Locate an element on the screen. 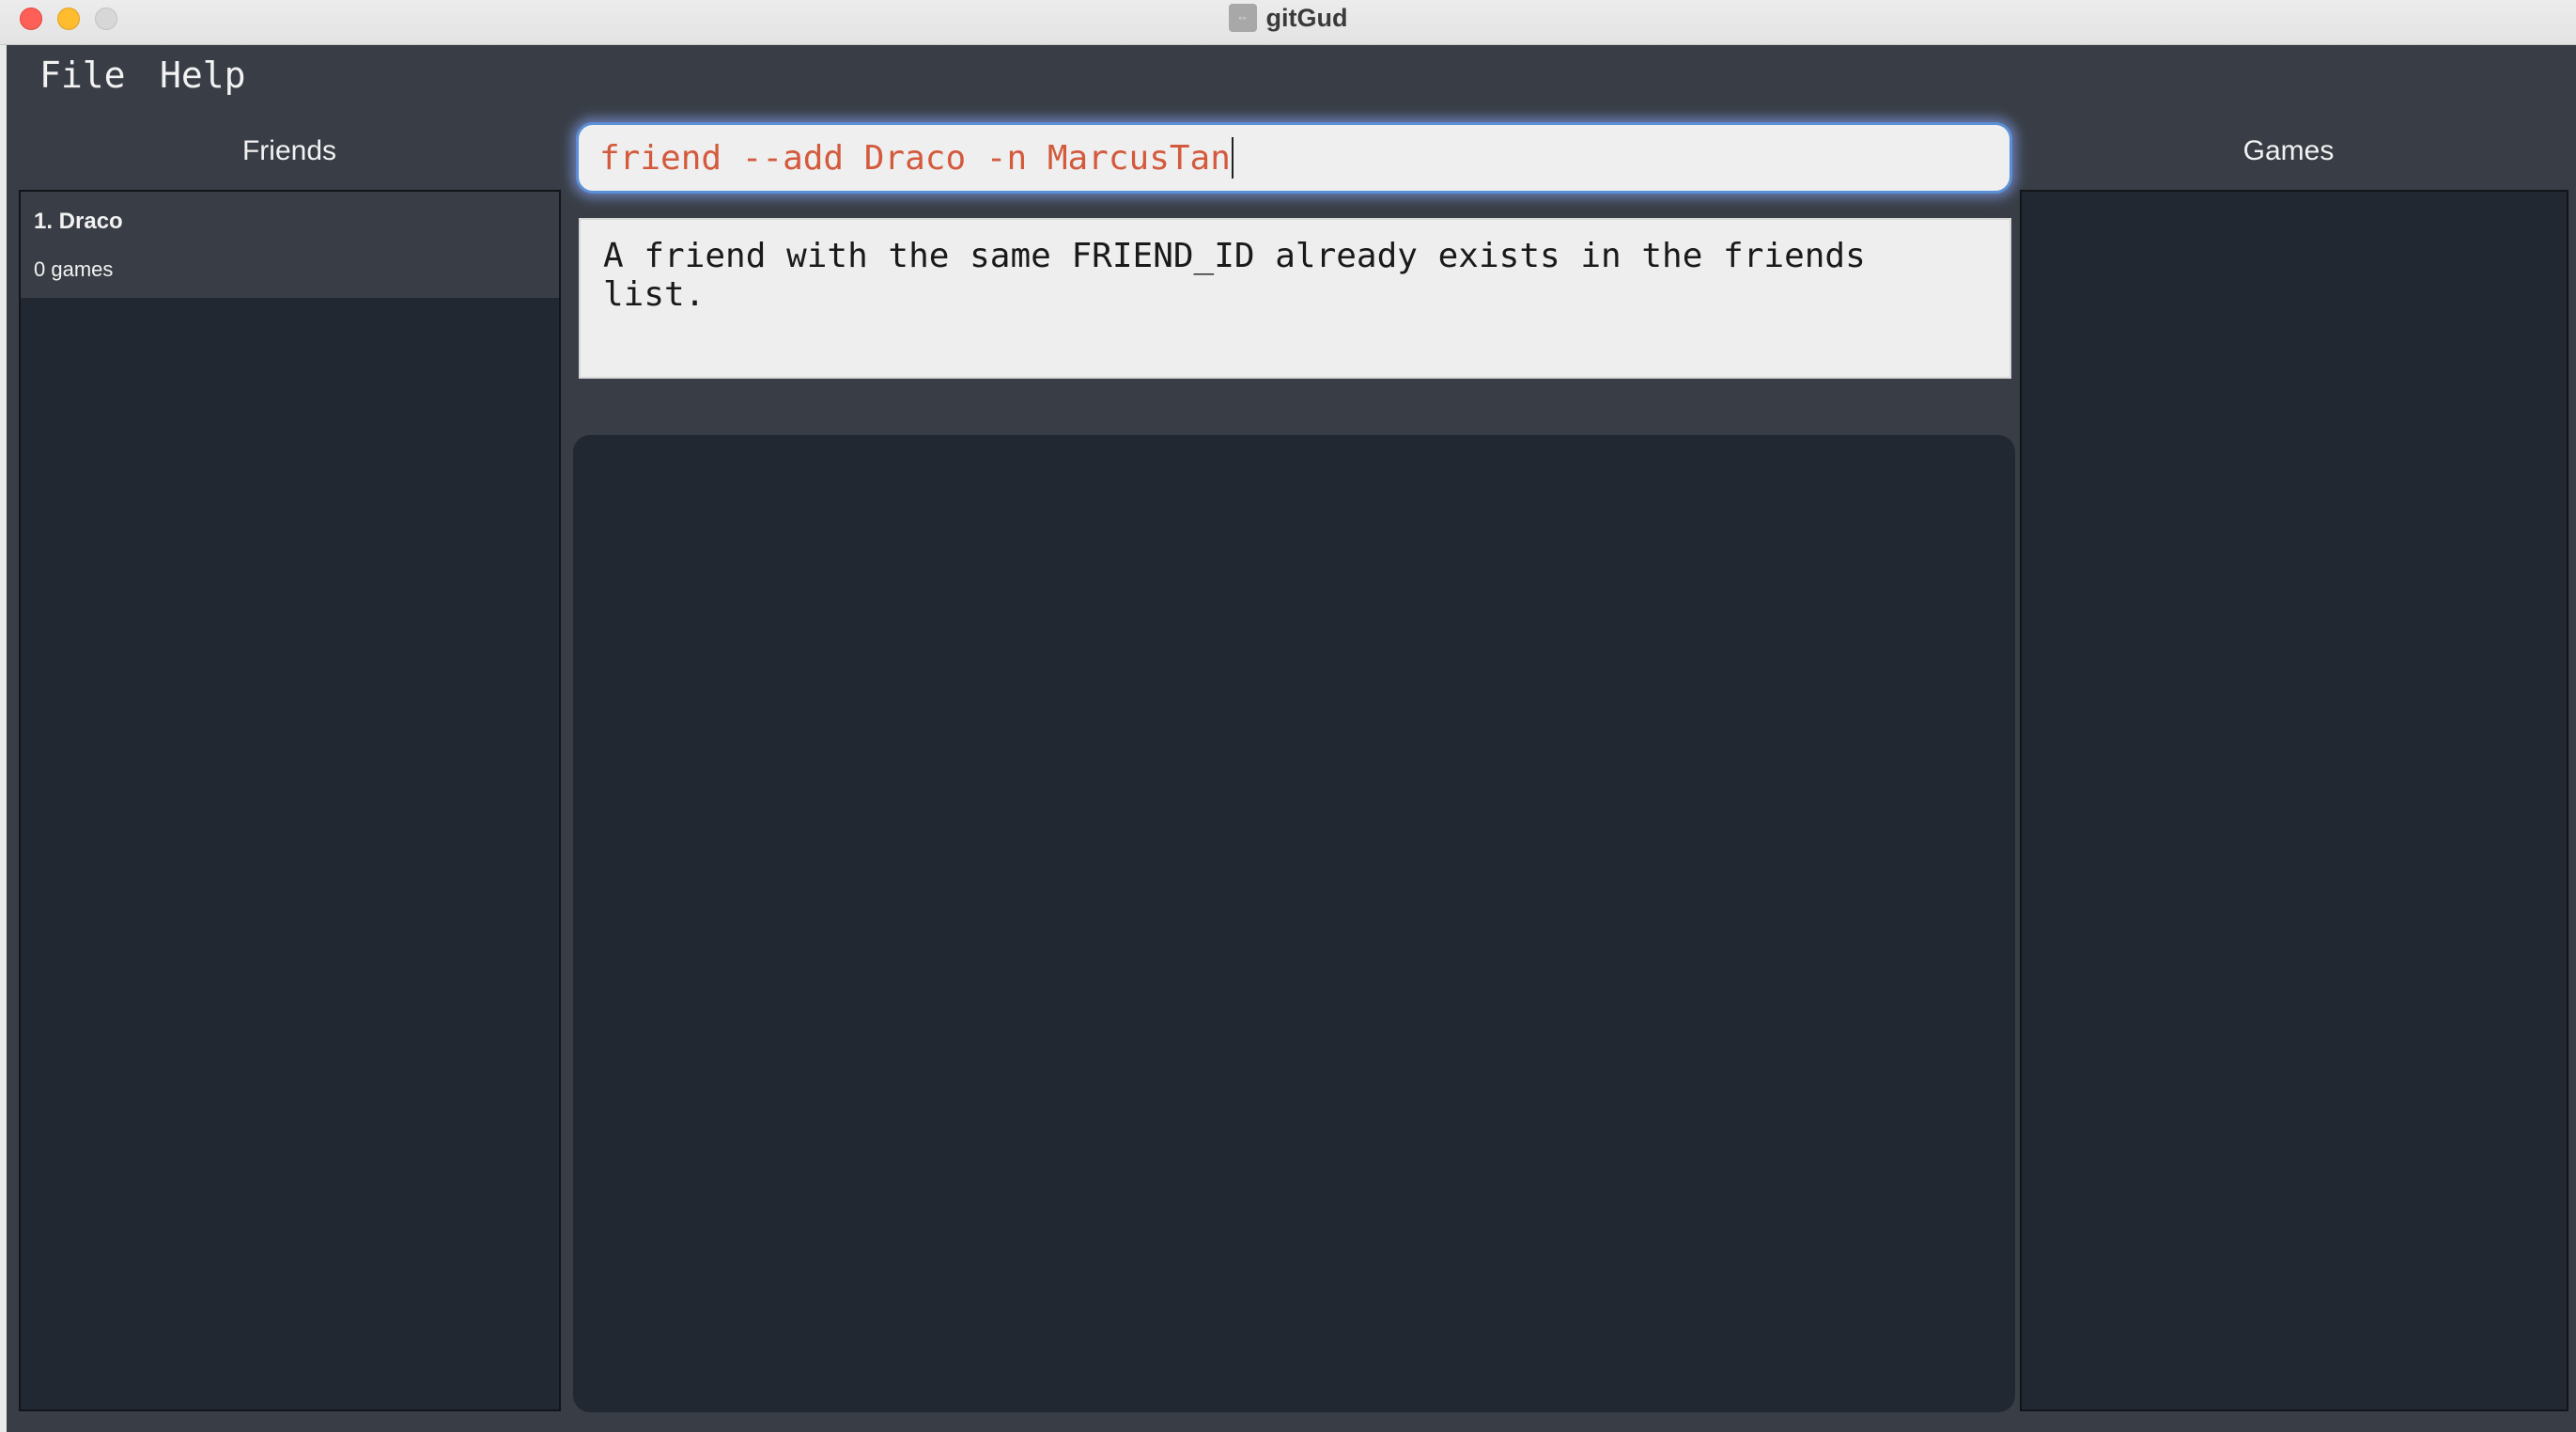 The image size is (2576, 1432). window-title: gitGud is located at coordinates (1307, 17).